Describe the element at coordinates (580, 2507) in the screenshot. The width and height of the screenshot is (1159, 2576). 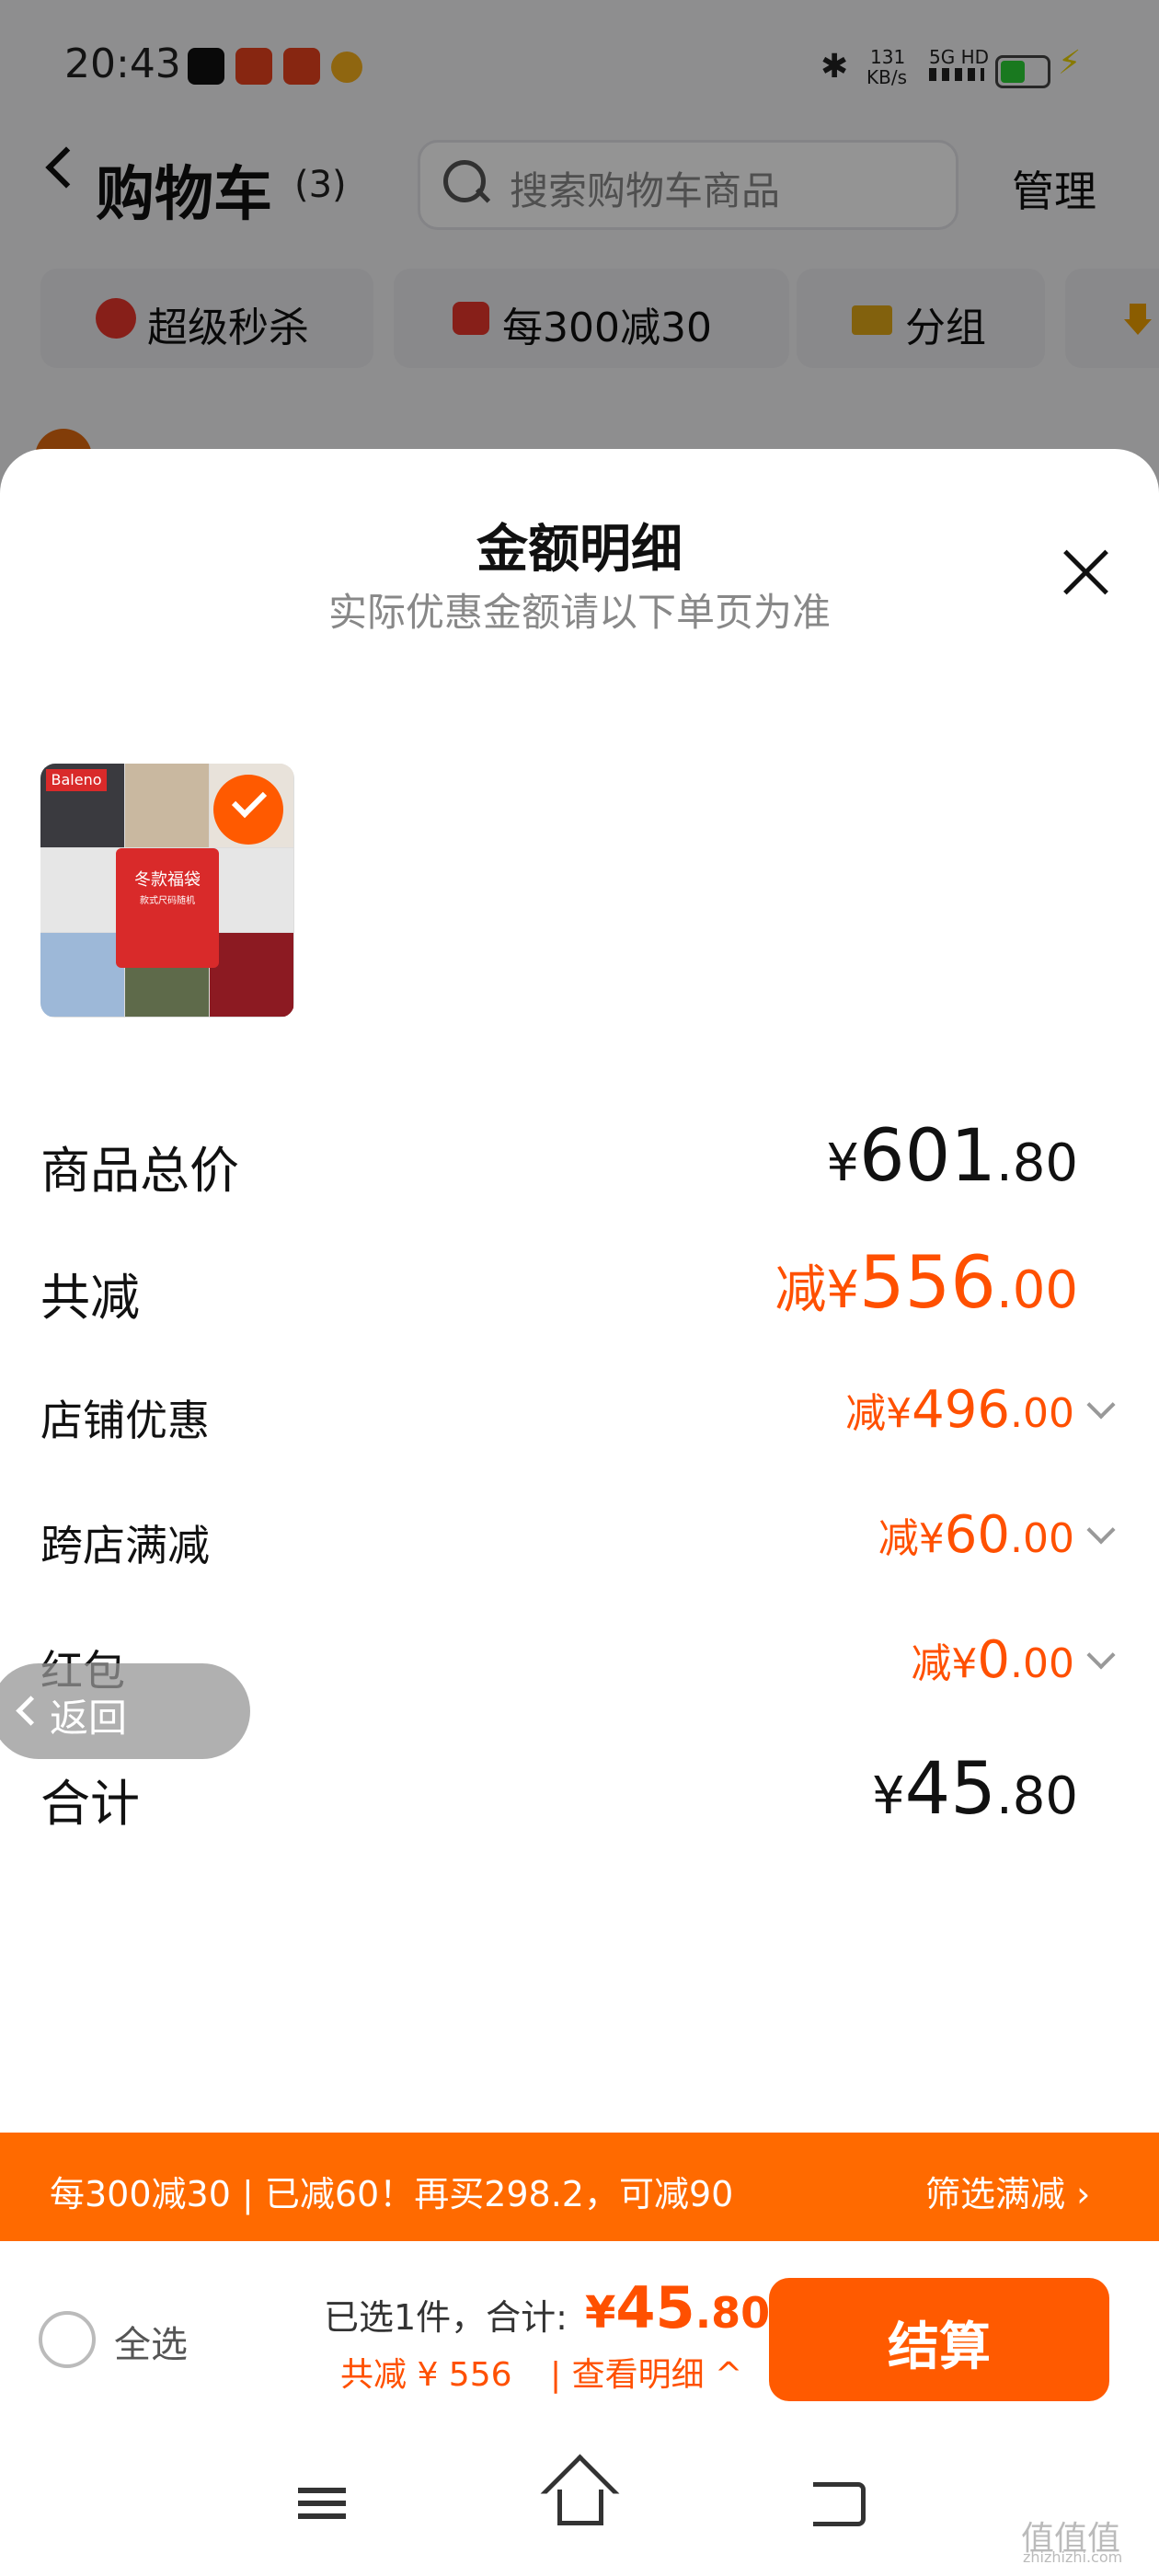
I see `home-icon` at that location.